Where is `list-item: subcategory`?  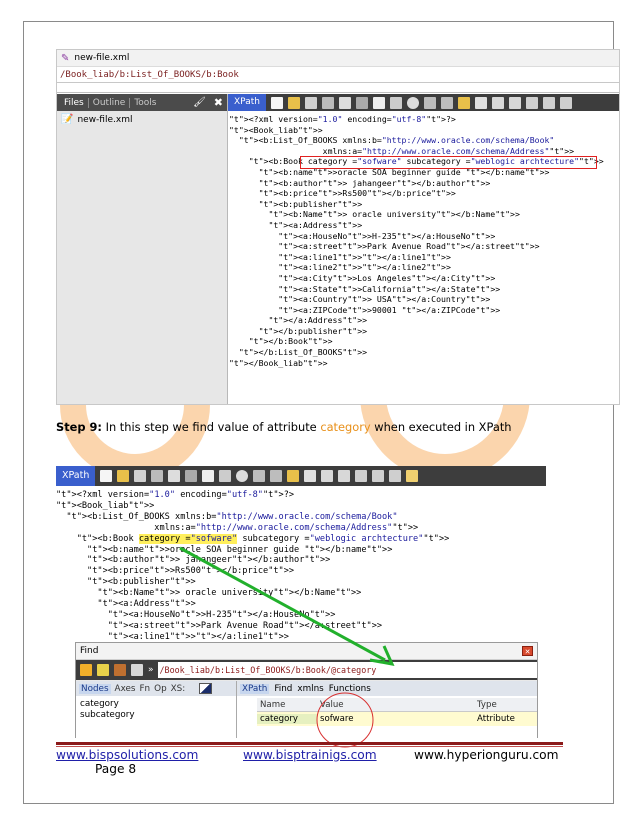 list-item: subcategory is located at coordinates (156, 715).